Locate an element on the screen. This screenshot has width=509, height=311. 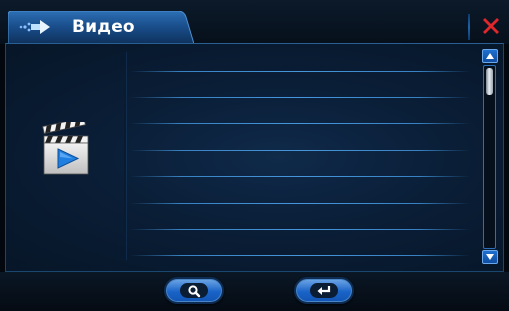
scroll-up-button is located at coordinates (490, 56).